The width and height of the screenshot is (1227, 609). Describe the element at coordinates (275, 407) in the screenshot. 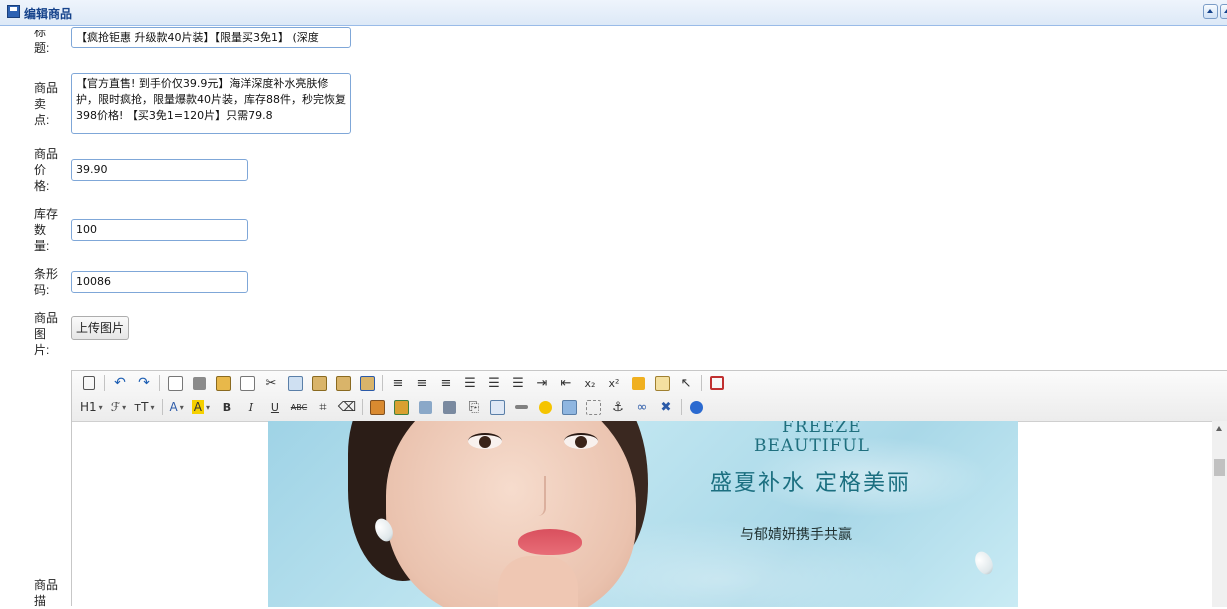

I see `underline-icon: U` at that location.